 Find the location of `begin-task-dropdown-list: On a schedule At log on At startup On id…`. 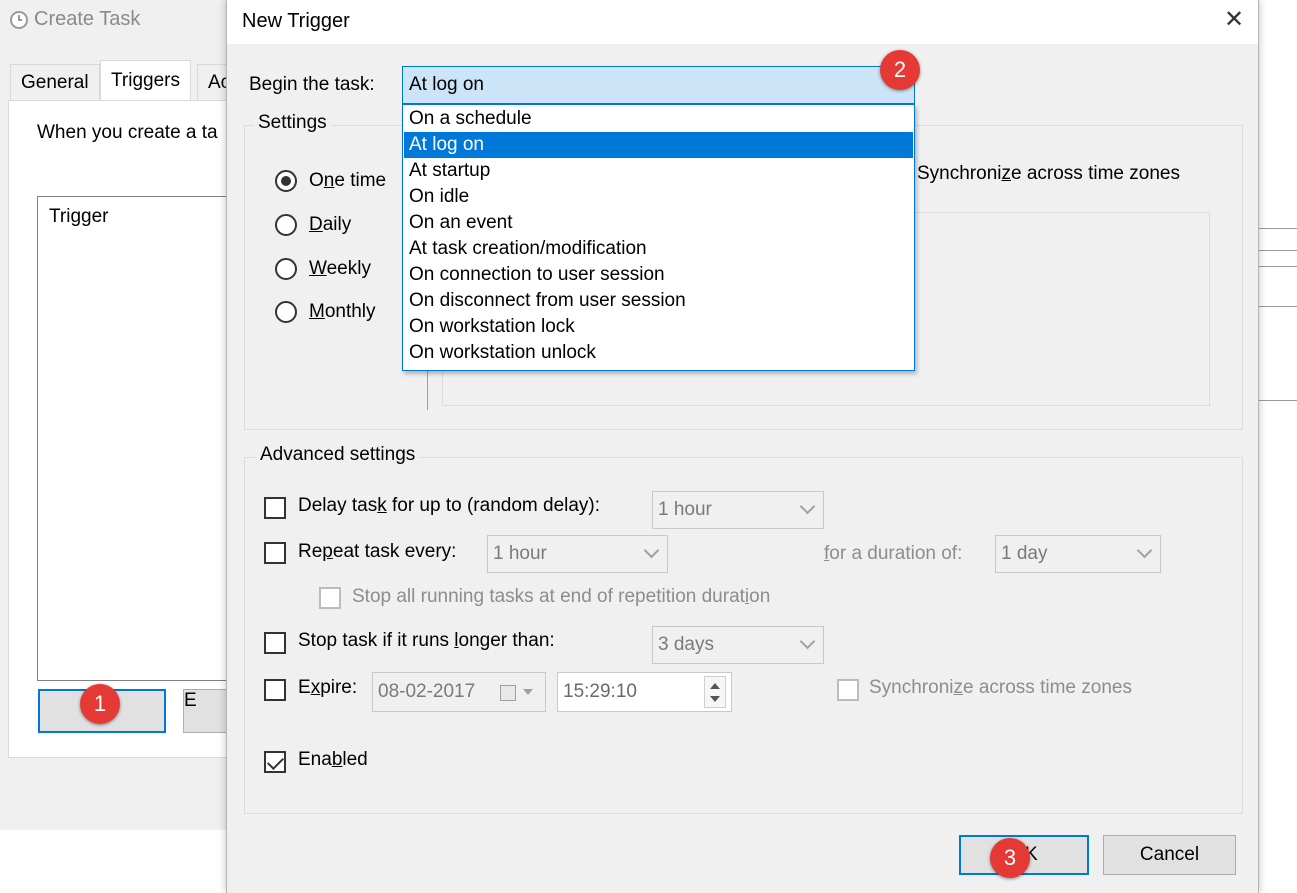

begin-task-dropdown-list: On a schedule At log on At startup On id… is located at coordinates (658, 237).